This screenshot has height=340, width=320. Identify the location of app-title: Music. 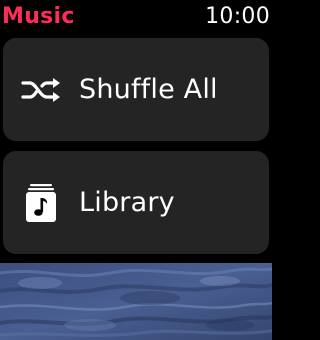
(38, 16).